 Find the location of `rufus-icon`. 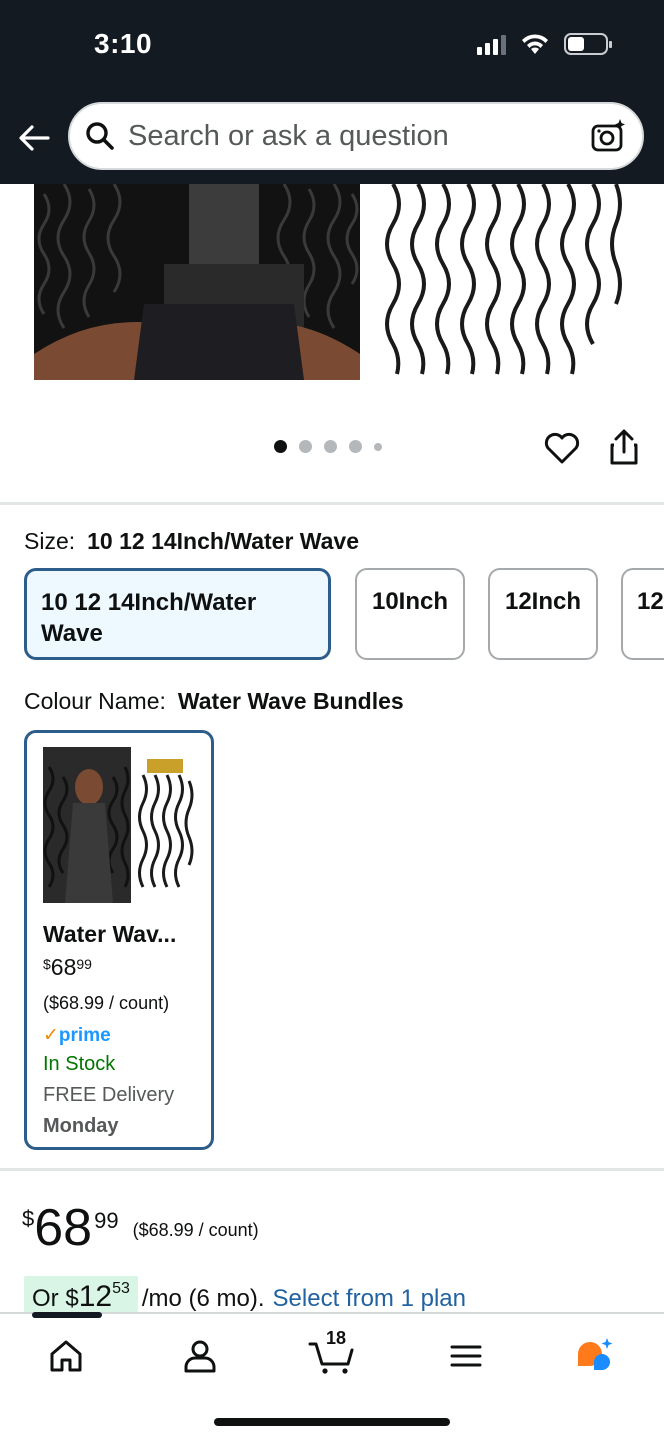

rufus-icon is located at coordinates (594, 1356).